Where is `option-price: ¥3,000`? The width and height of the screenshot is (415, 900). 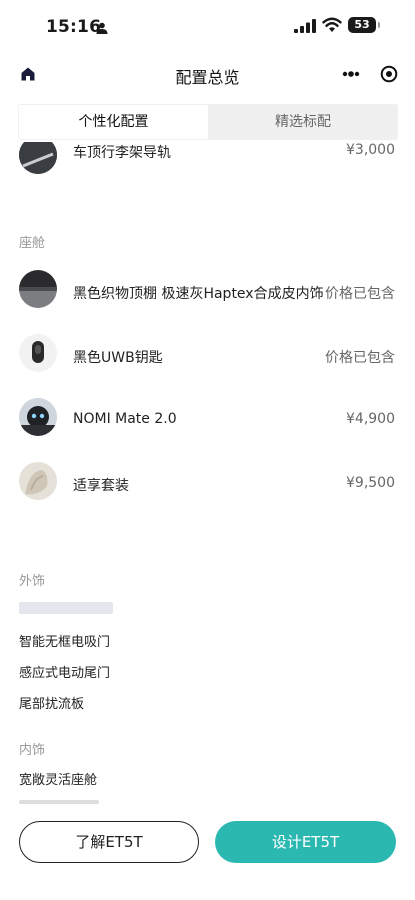 option-price: ¥3,000 is located at coordinates (370, 150).